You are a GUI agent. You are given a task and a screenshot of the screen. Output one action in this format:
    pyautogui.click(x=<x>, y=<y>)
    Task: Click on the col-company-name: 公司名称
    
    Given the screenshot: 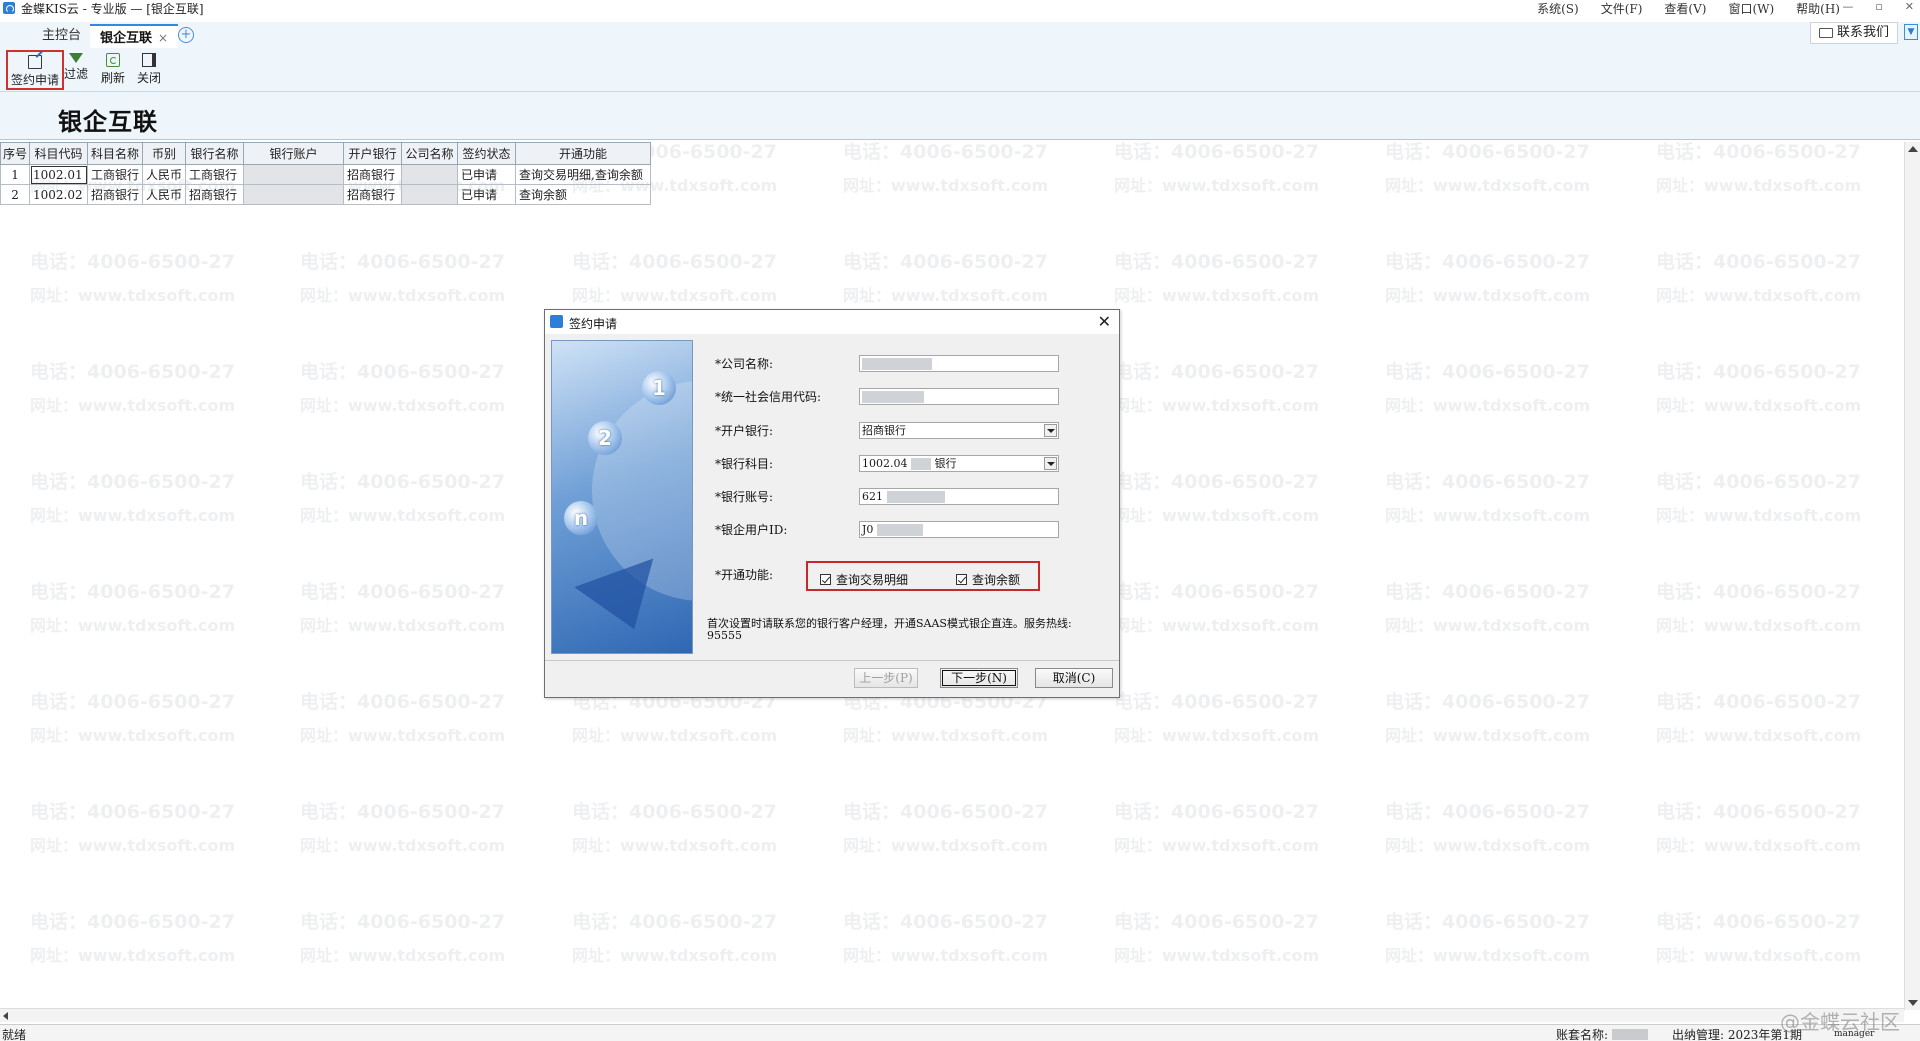 What is the action you would take?
    pyautogui.click(x=430, y=153)
    